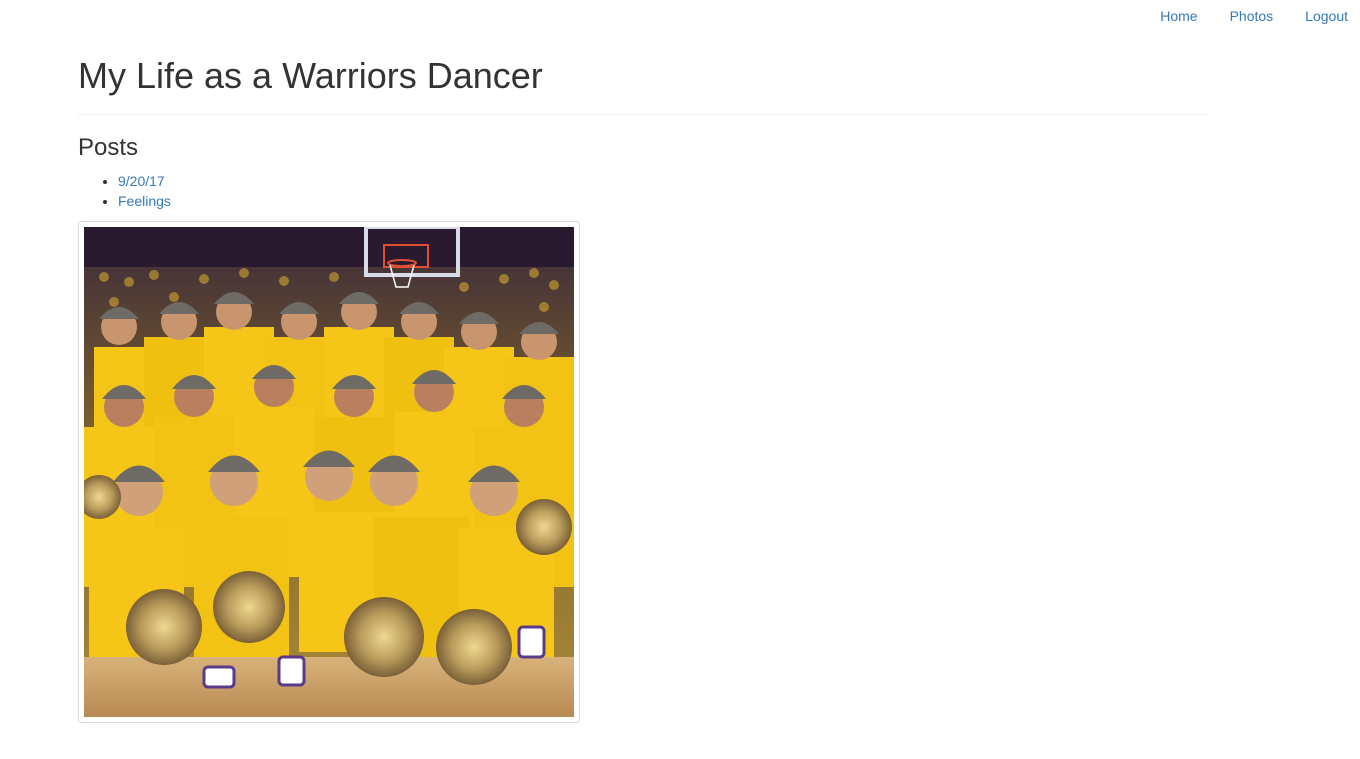 The image size is (1360, 759). I want to click on post-list-item: 9/20/17, so click(144, 181).